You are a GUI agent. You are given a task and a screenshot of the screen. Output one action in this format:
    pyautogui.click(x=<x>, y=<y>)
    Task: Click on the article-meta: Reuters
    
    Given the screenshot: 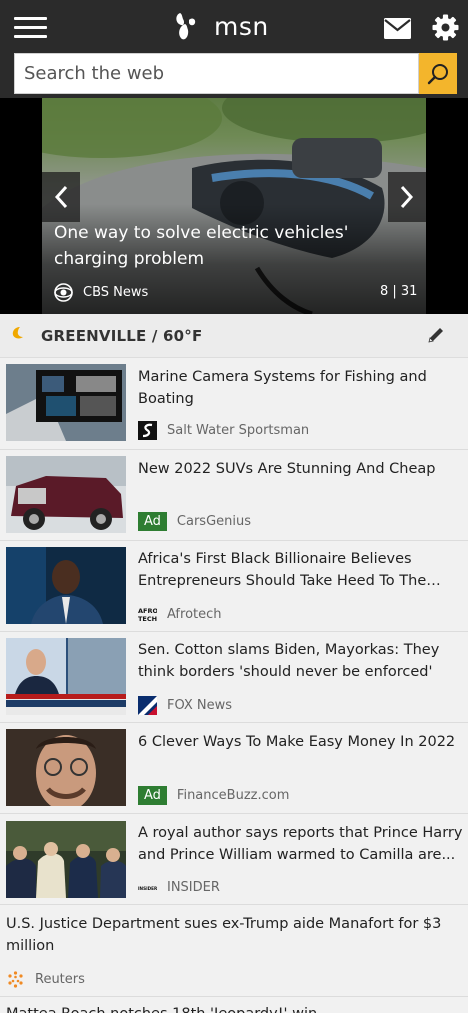 What is the action you would take?
    pyautogui.click(x=45, y=979)
    